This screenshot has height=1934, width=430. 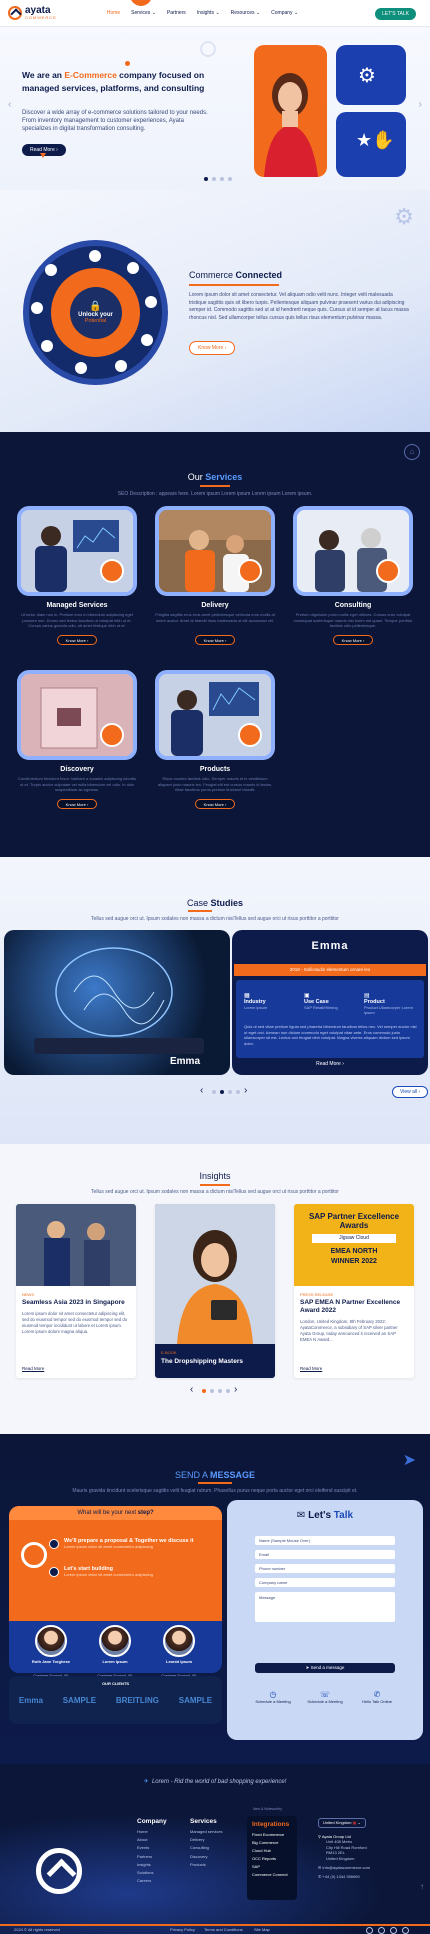 What do you see at coordinates (273, 1697) in the screenshot?
I see `schedule-meeting-link: ◷ Schedule a Meeting` at bounding box center [273, 1697].